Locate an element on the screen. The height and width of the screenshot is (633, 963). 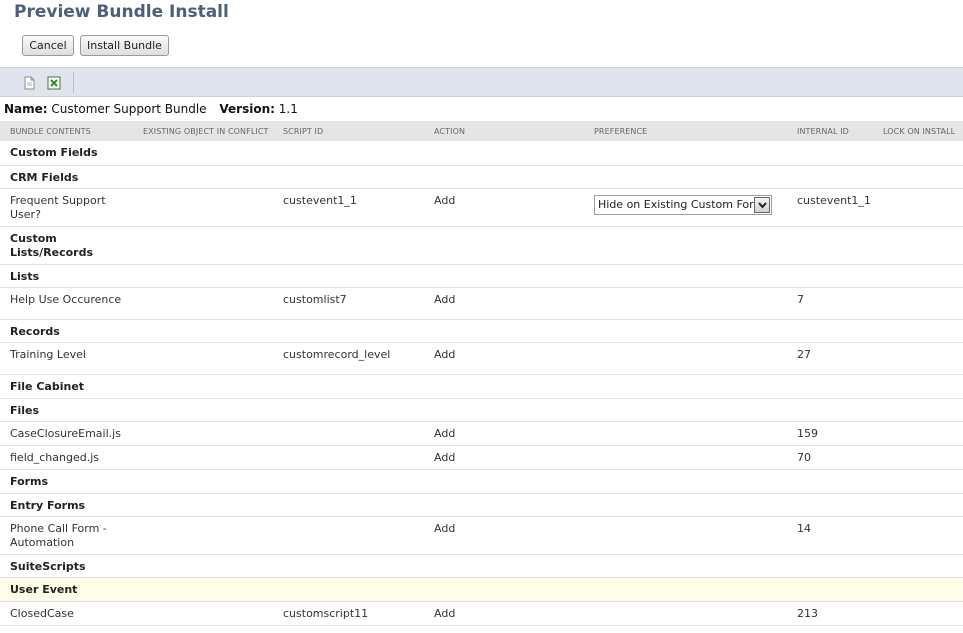
column-header-preference: PREFERENCE is located at coordinates (685, 131).